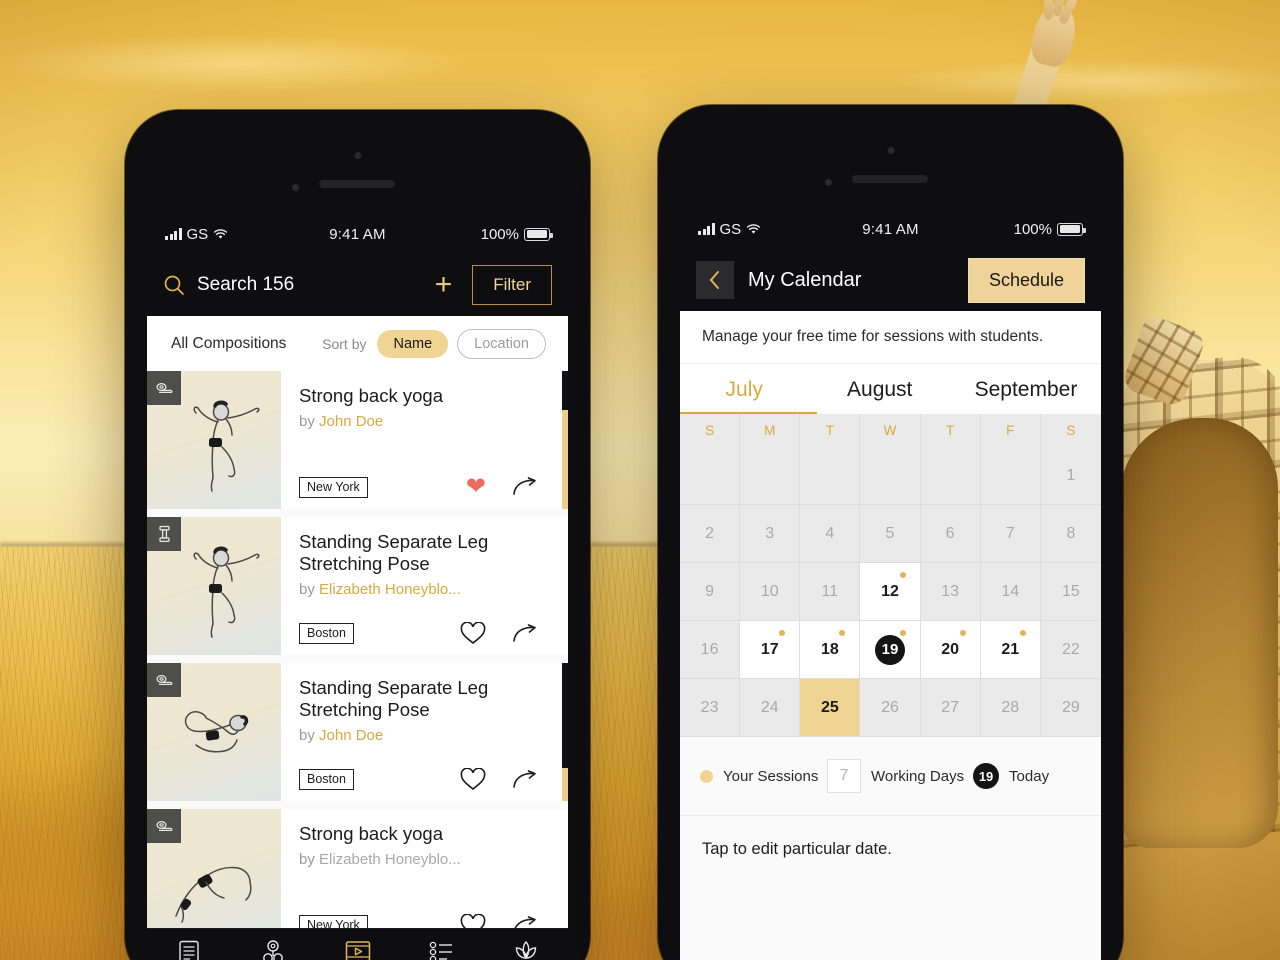  What do you see at coordinates (512, 285) in the screenshot?
I see `filter-button: Filter` at bounding box center [512, 285].